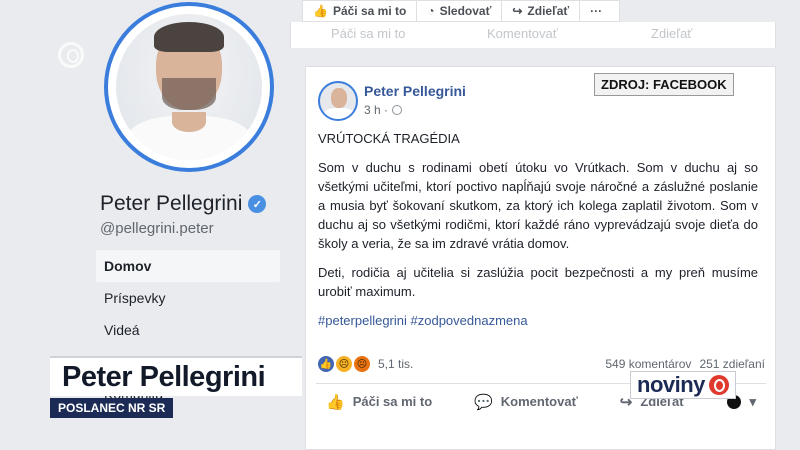 The height and width of the screenshot is (450, 800). I want to click on profile-picture, so click(189, 87).